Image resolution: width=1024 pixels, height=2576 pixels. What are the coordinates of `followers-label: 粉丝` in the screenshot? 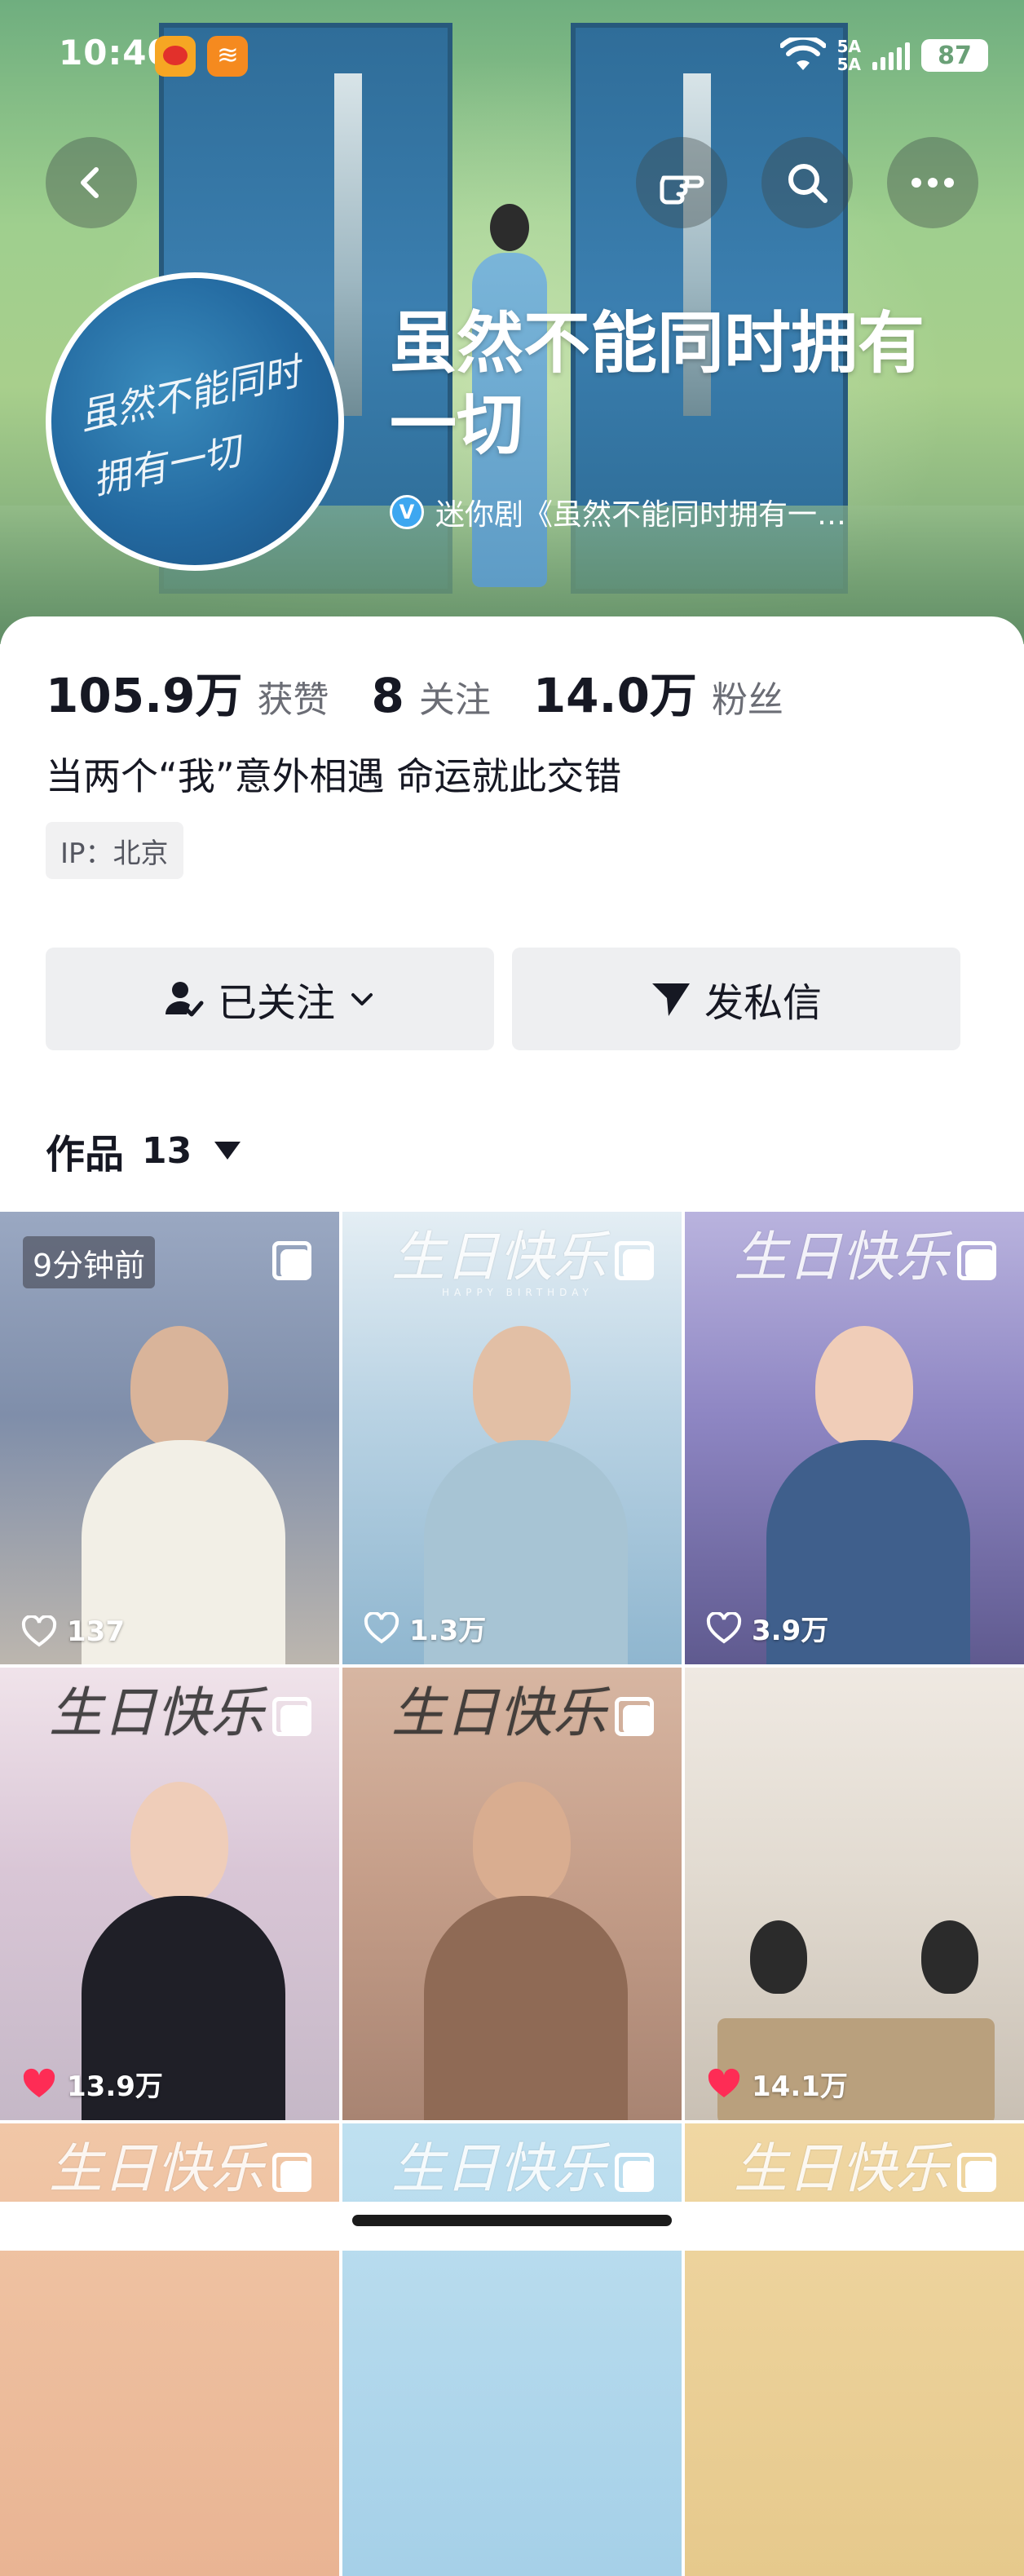 It's located at (747, 696).